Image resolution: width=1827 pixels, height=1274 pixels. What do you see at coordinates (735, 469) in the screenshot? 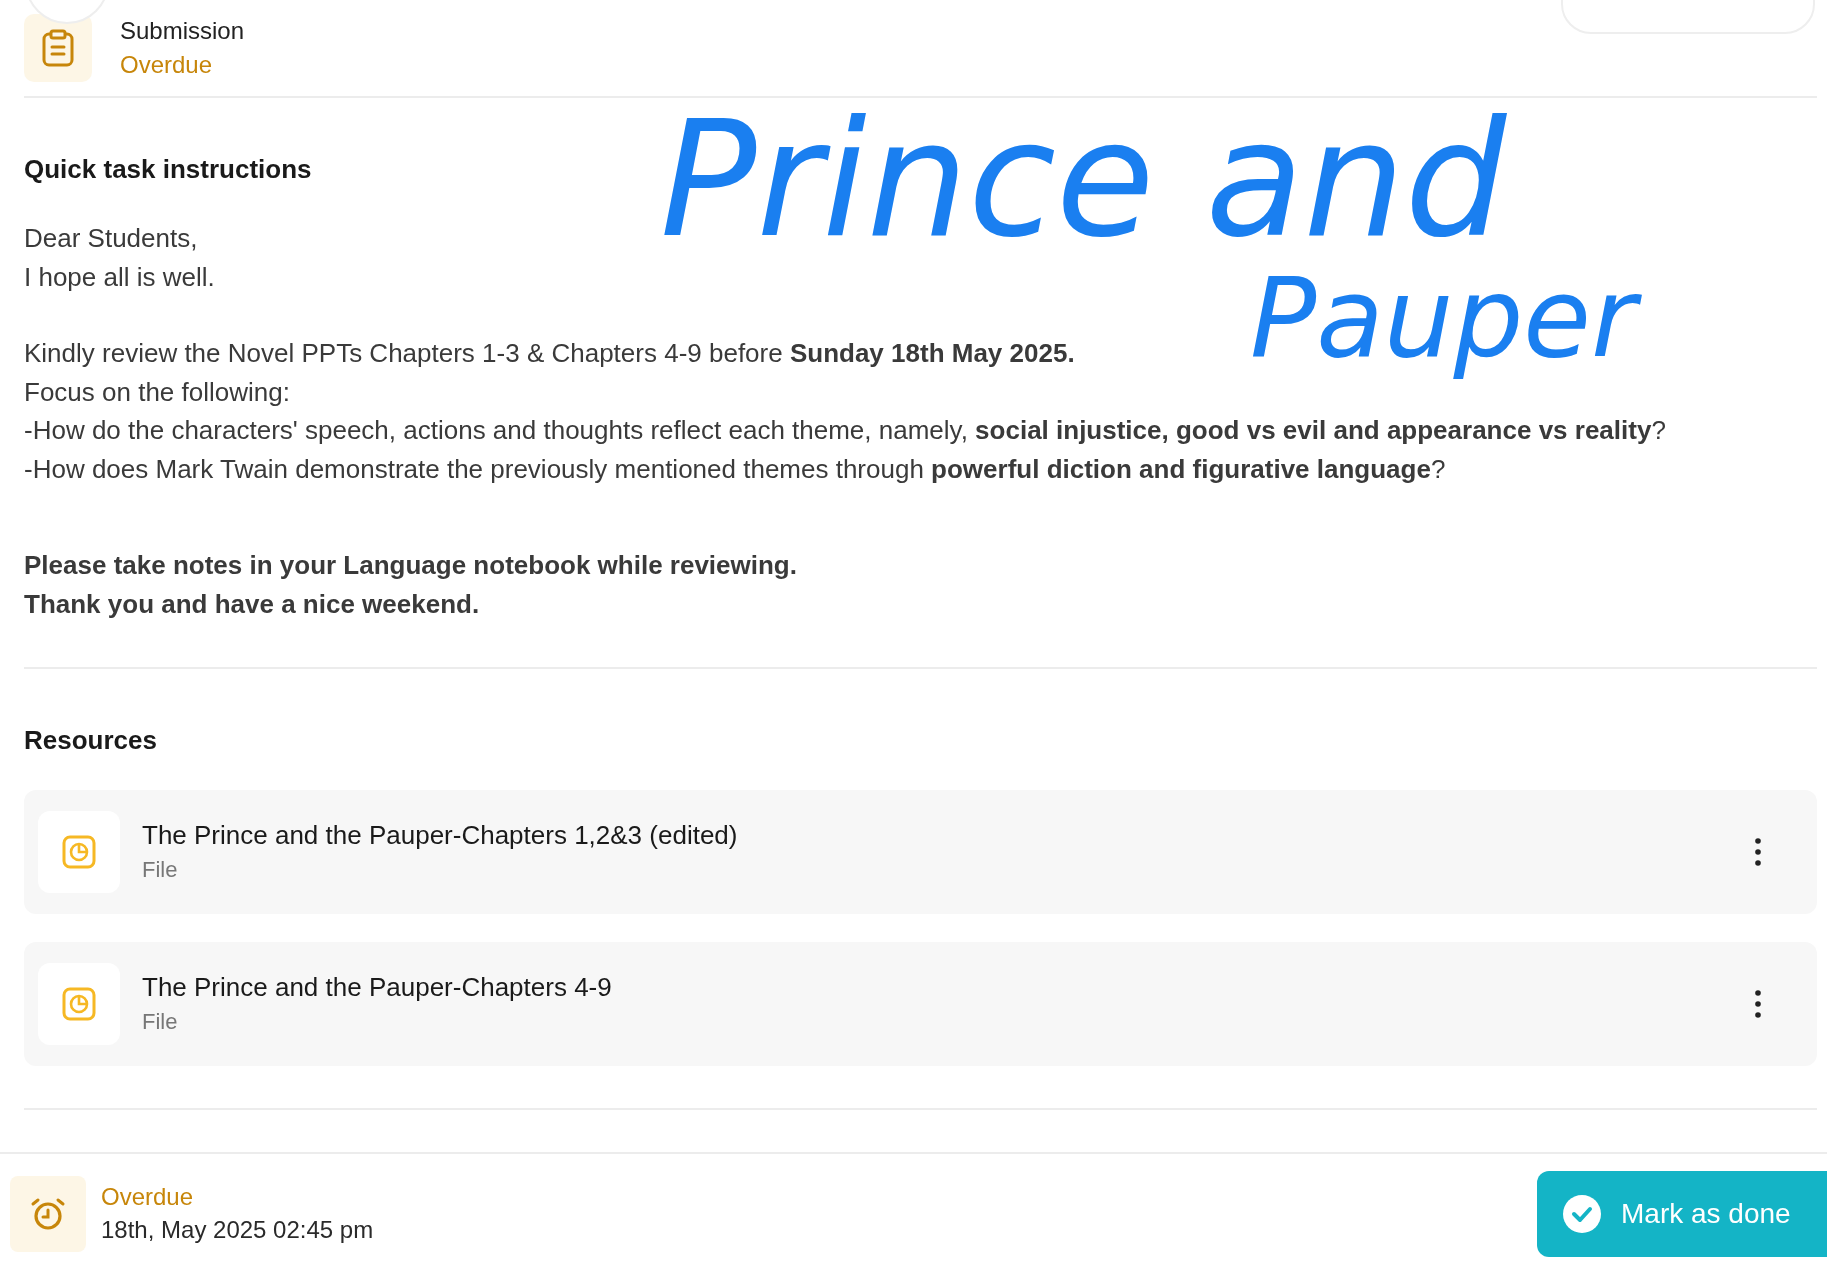
I see `body-text: -How does Mark Twain demonstrate the previously mentioned themes through powerful diction and figurative language?` at bounding box center [735, 469].